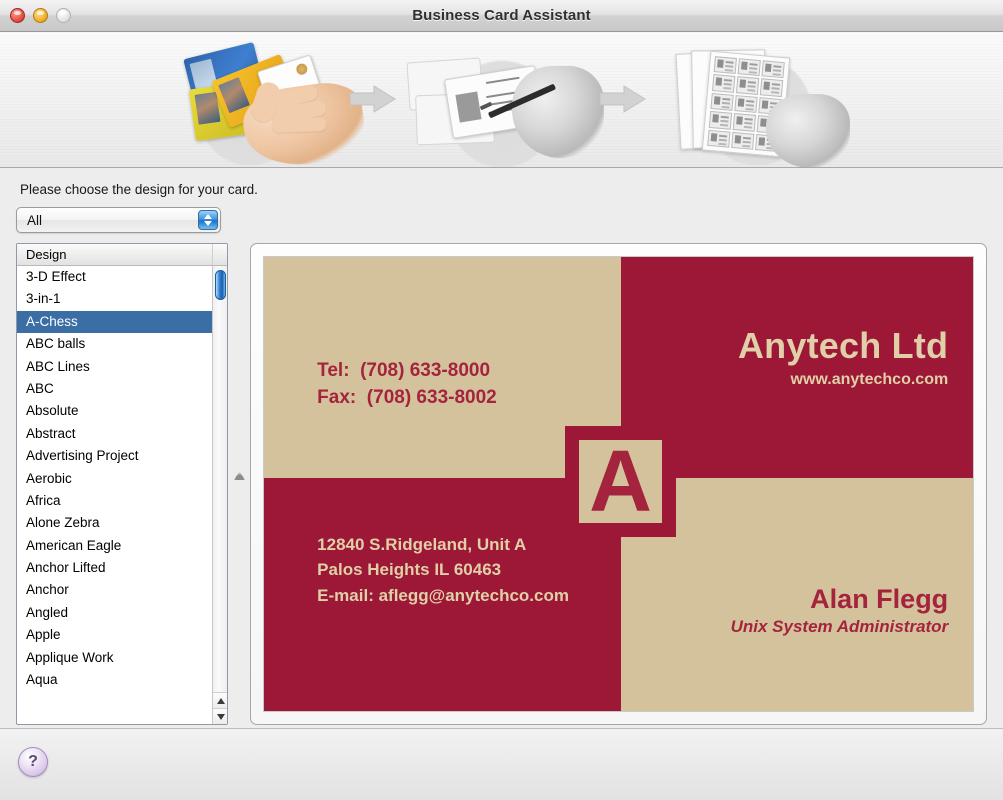  Describe the element at coordinates (839, 626) in the screenshot. I see `card-person-title: Unix System Administrator` at that location.